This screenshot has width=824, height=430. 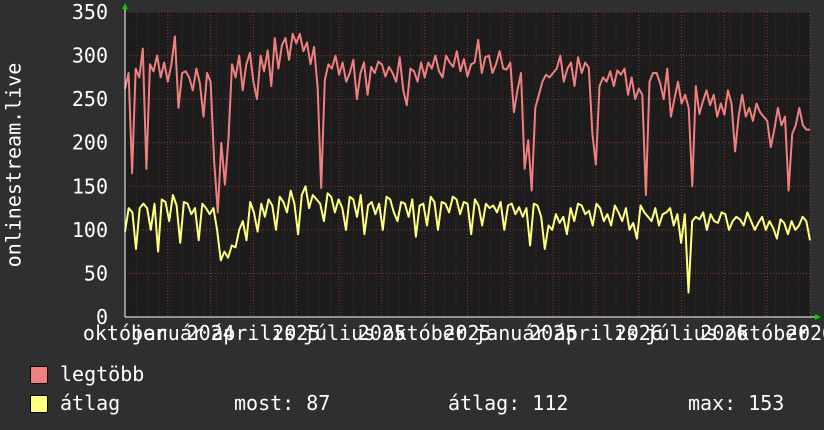 I want to click on y-tick-label: 100, so click(x=90, y=230).